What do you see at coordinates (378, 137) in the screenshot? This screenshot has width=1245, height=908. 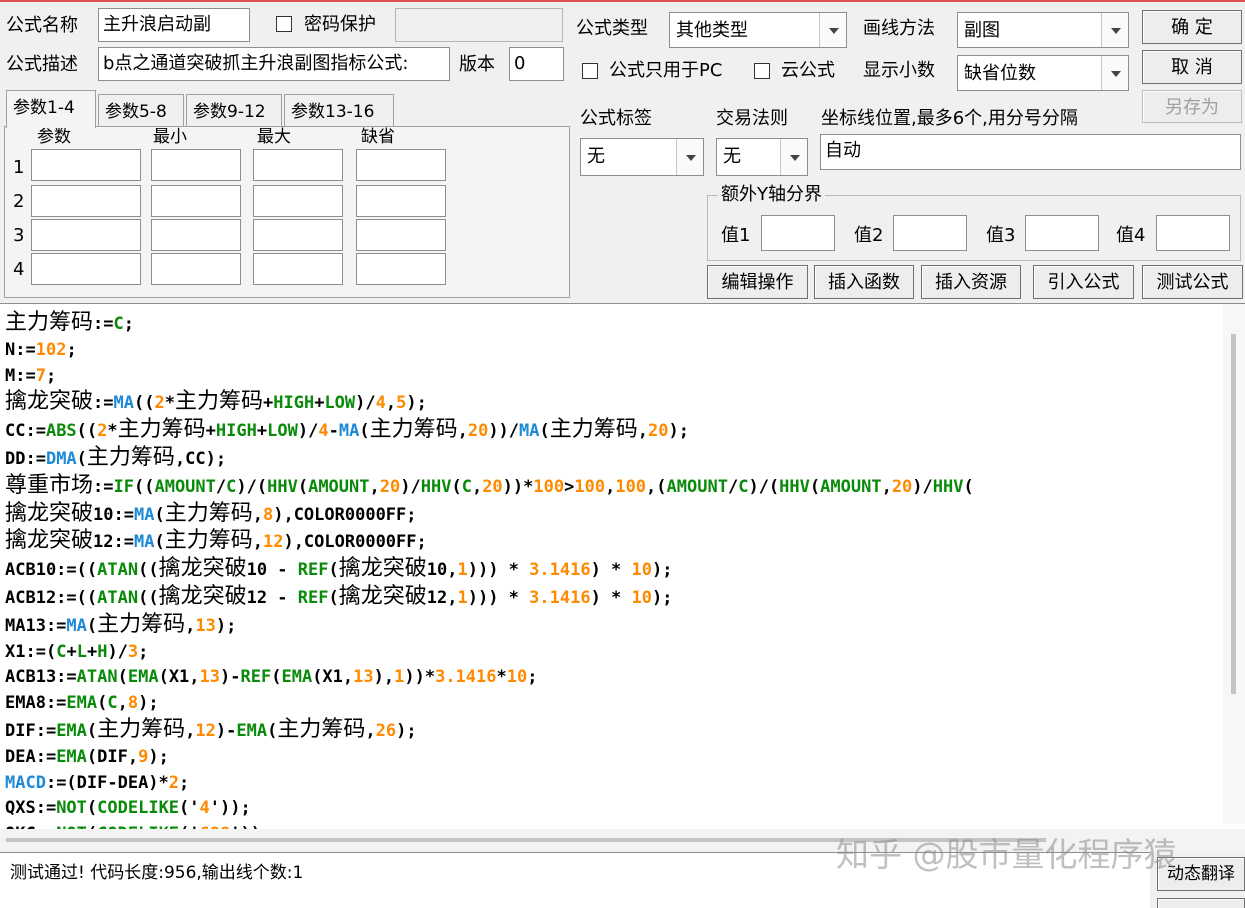 I see `col-default-header: 缺省` at bounding box center [378, 137].